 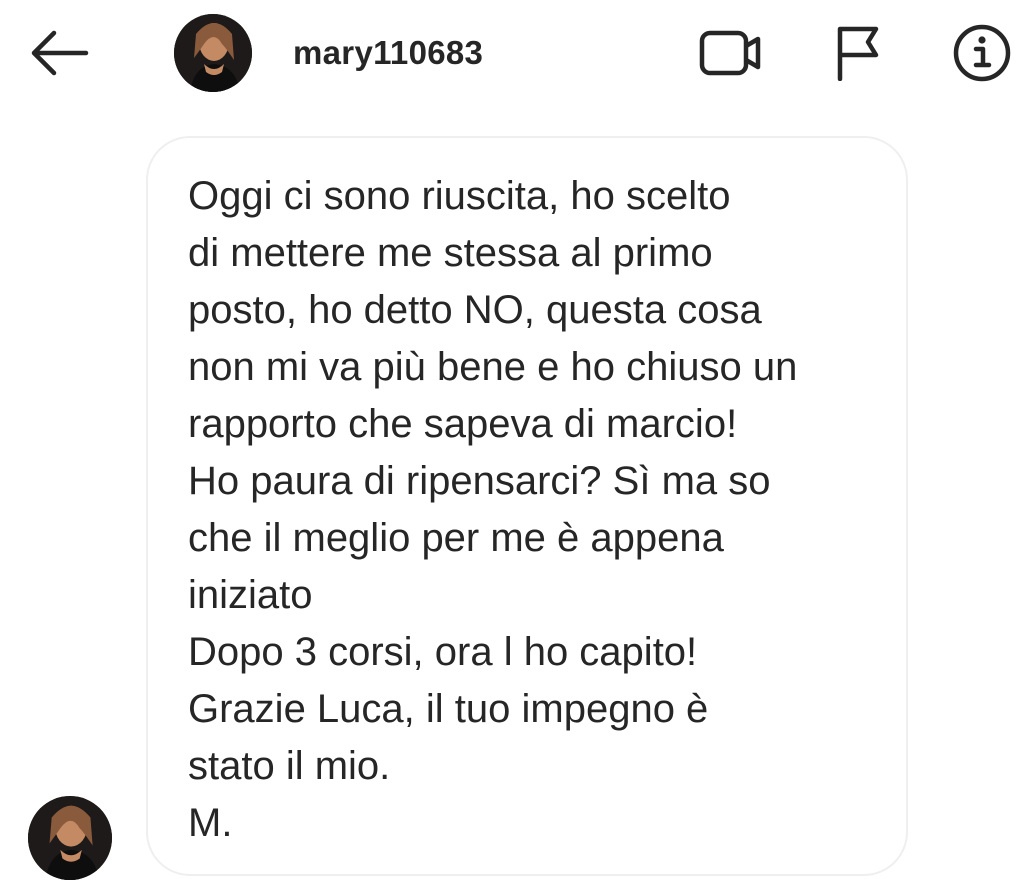 I want to click on username-label: mary110683, so click(x=388, y=53).